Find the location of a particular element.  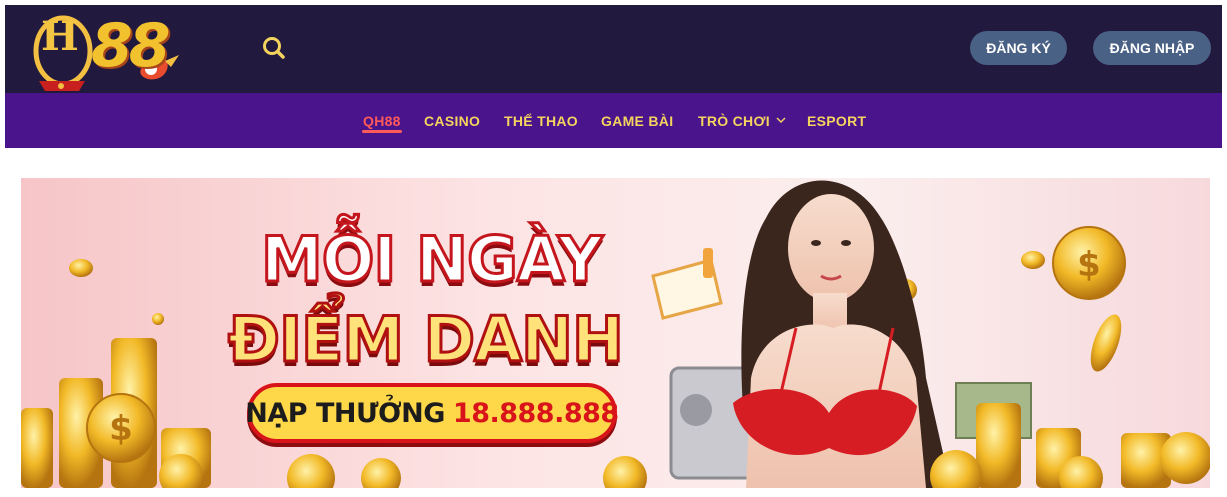

nav-item-game-bai: GAME BÀI is located at coordinates (637, 121).